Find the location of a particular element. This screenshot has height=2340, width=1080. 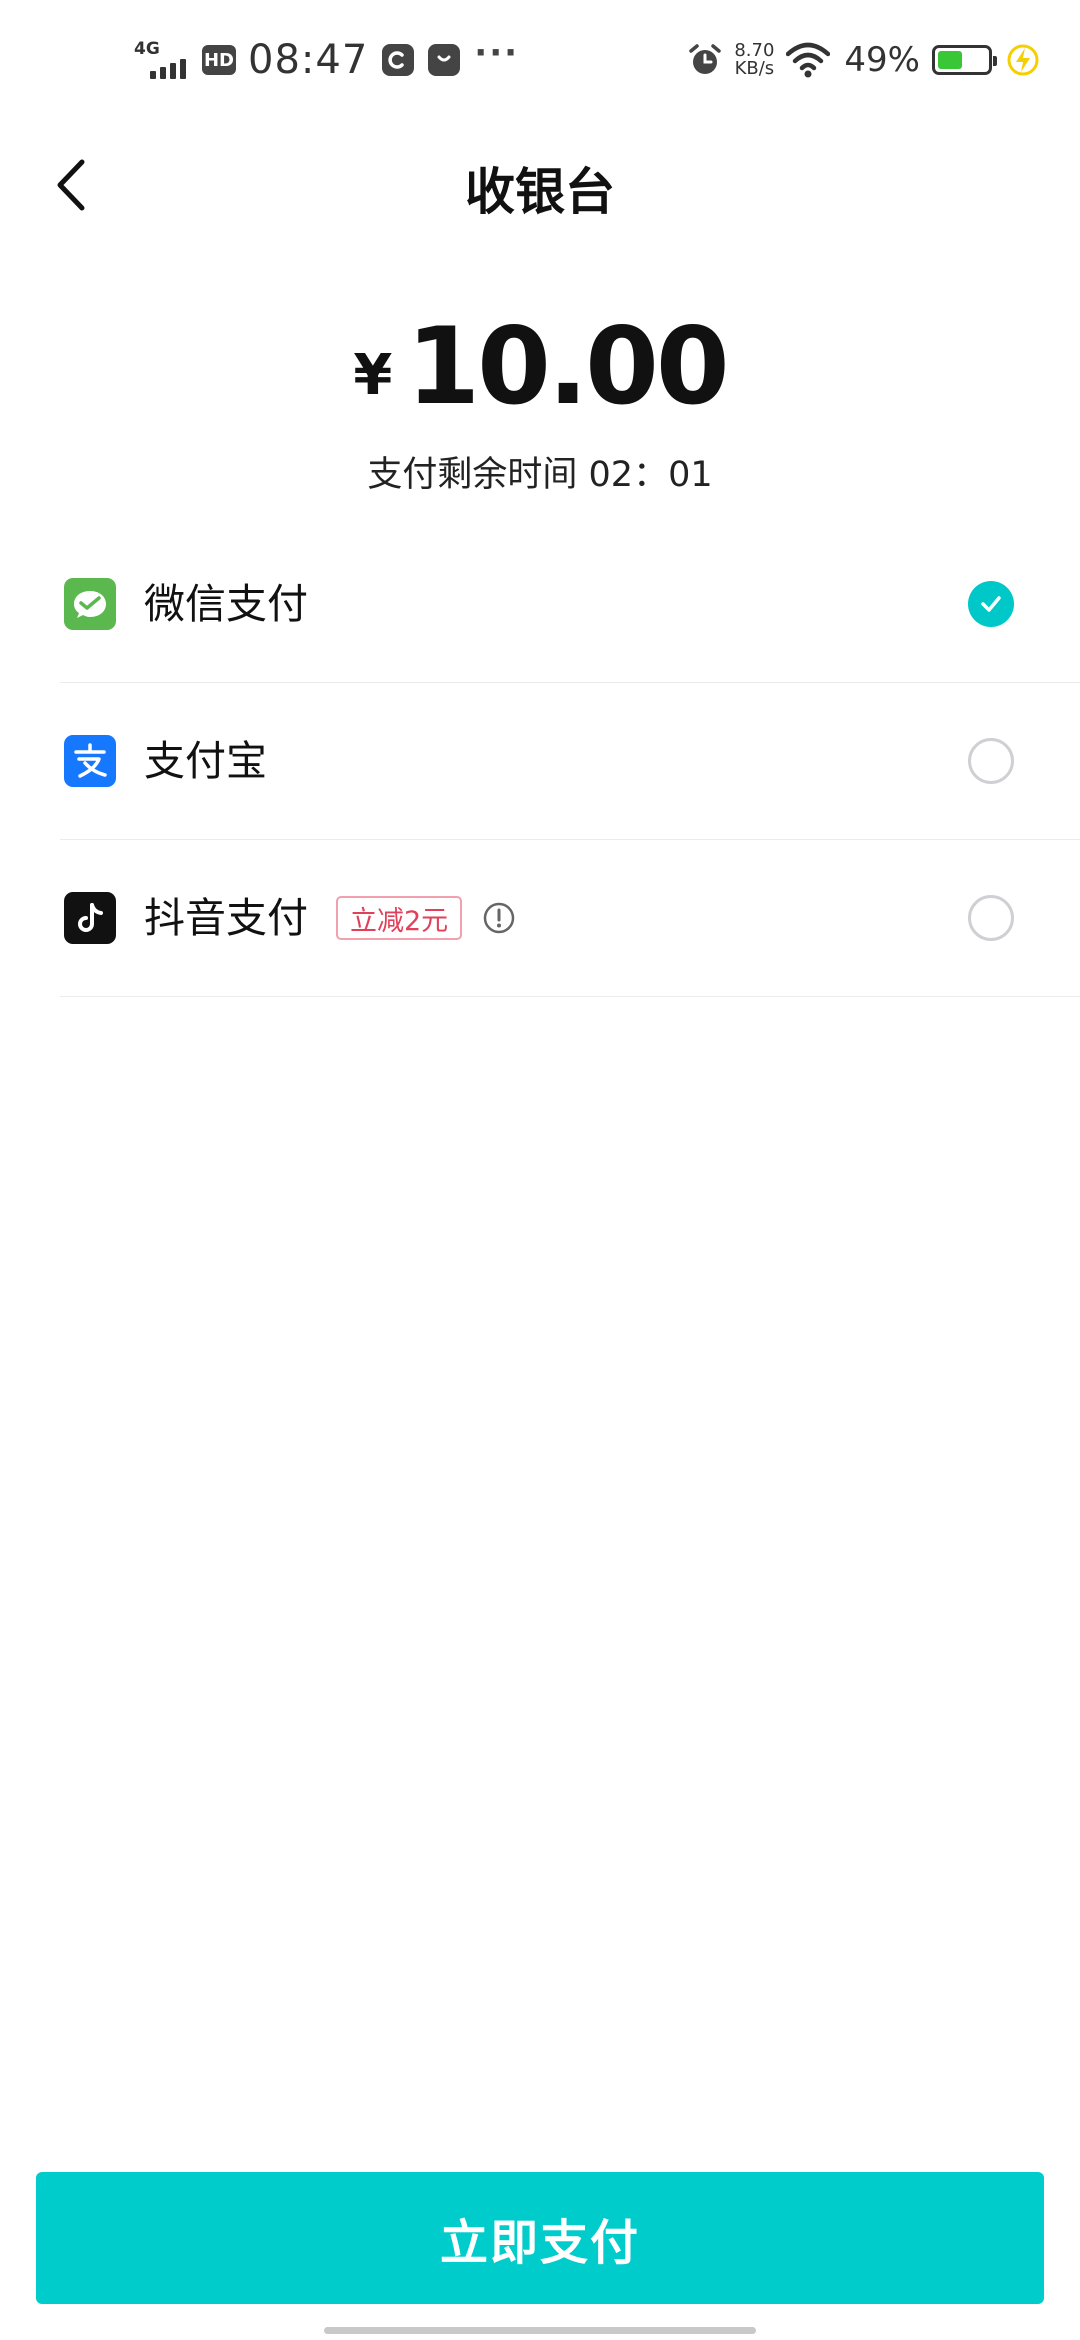

countdown-label: 支付剩余时间 is located at coordinates (472, 475).